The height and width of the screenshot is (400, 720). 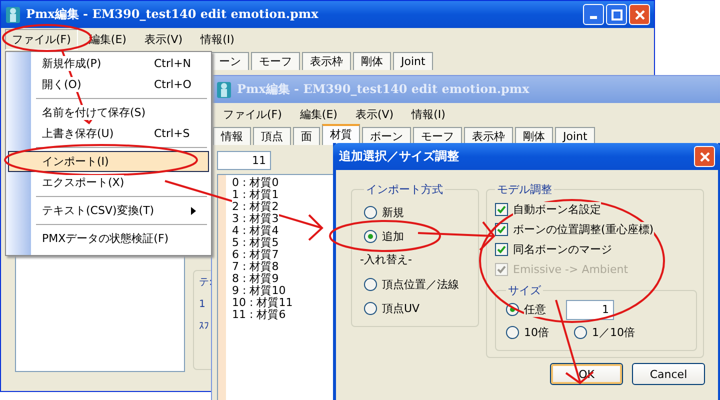 I want to click on tab: 面, so click(x=306, y=136).